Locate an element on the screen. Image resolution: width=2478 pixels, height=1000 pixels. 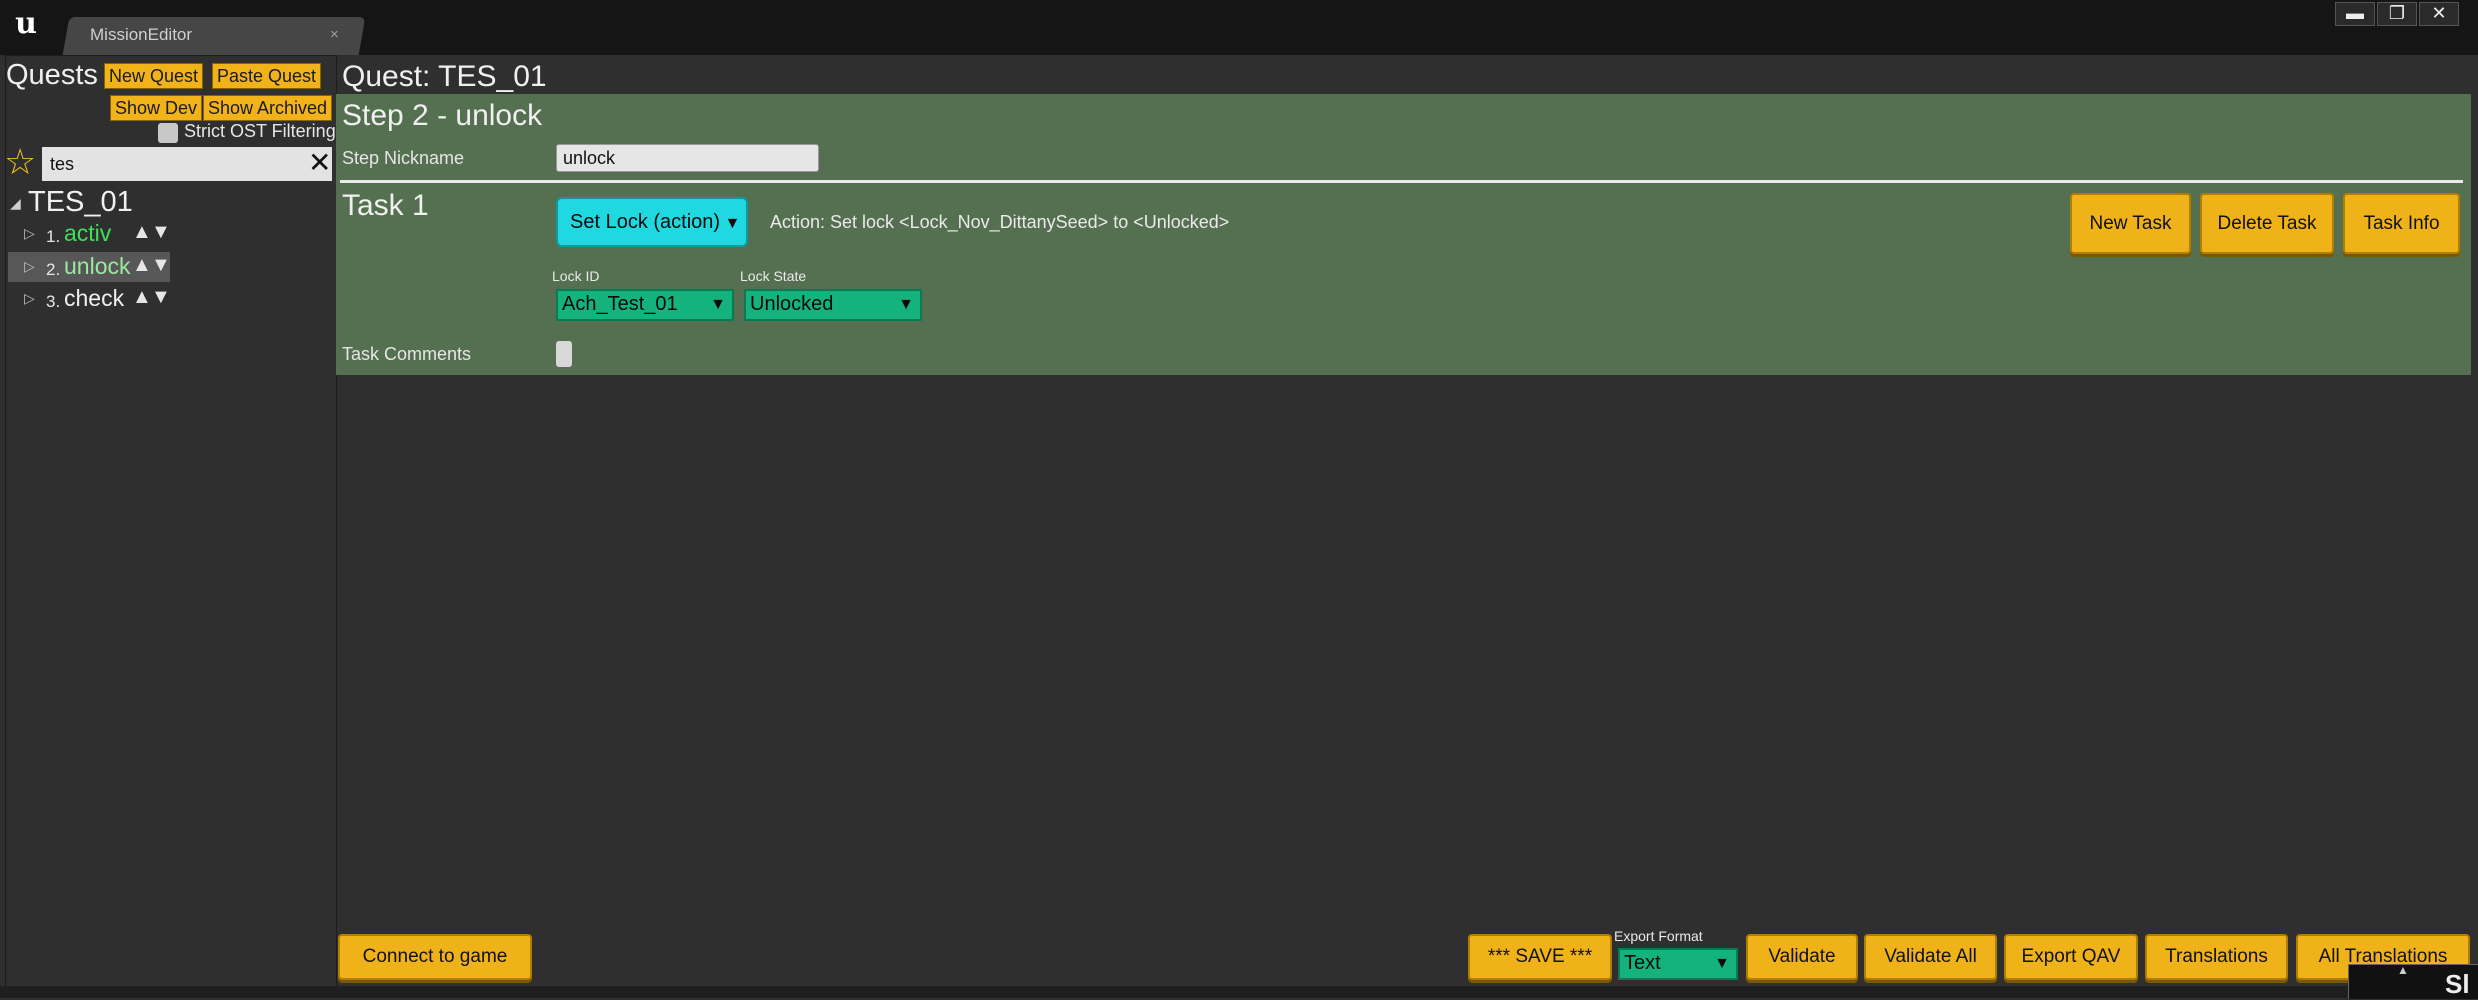
step-name: check is located at coordinates (94, 298).